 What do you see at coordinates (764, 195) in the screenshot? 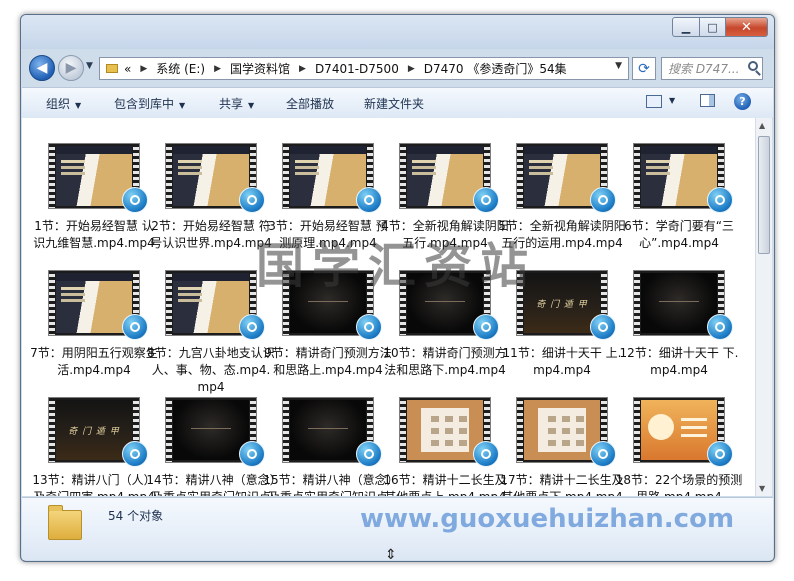
I see `scrollbar-thumb` at bounding box center [764, 195].